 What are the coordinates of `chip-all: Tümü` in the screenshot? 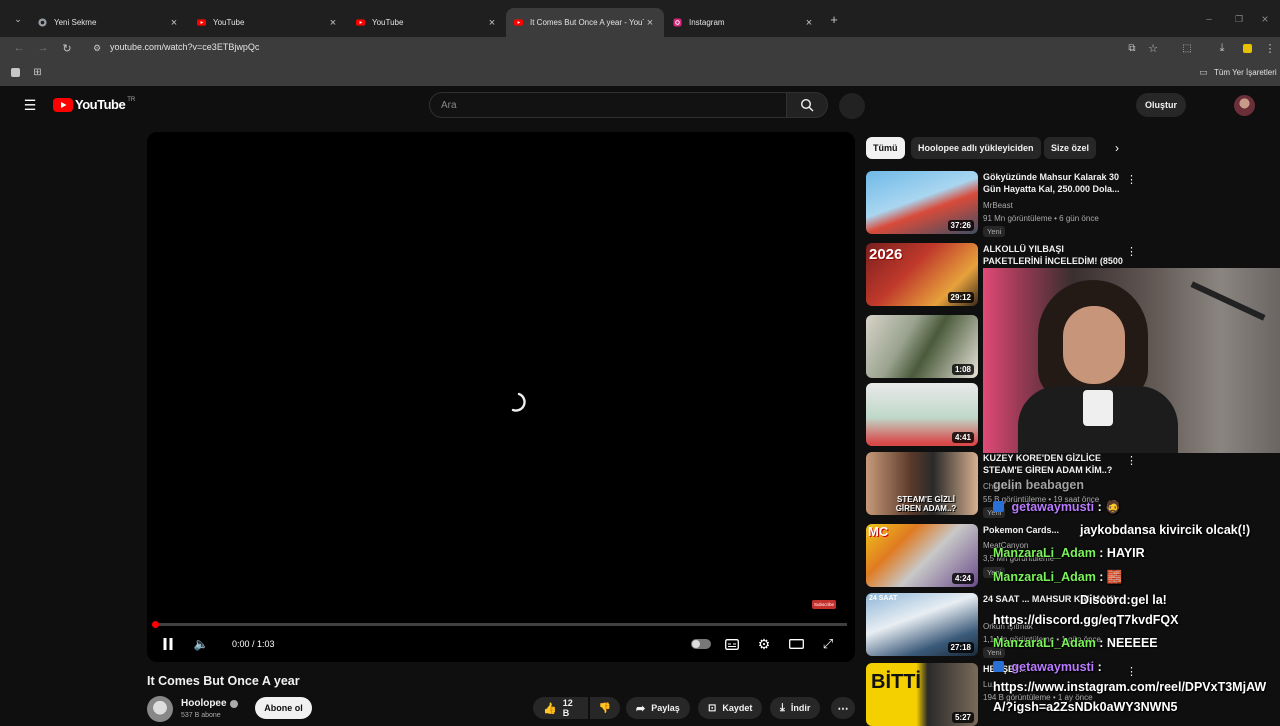 It's located at (885, 148).